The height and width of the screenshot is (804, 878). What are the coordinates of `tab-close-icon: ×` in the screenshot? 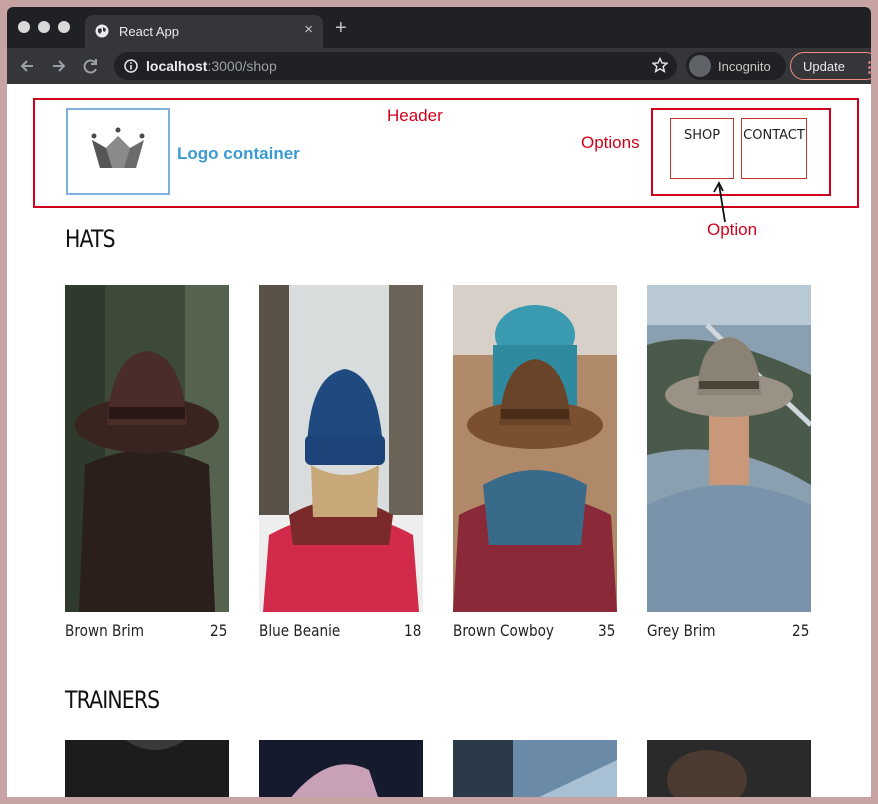 It's located at (308, 29).